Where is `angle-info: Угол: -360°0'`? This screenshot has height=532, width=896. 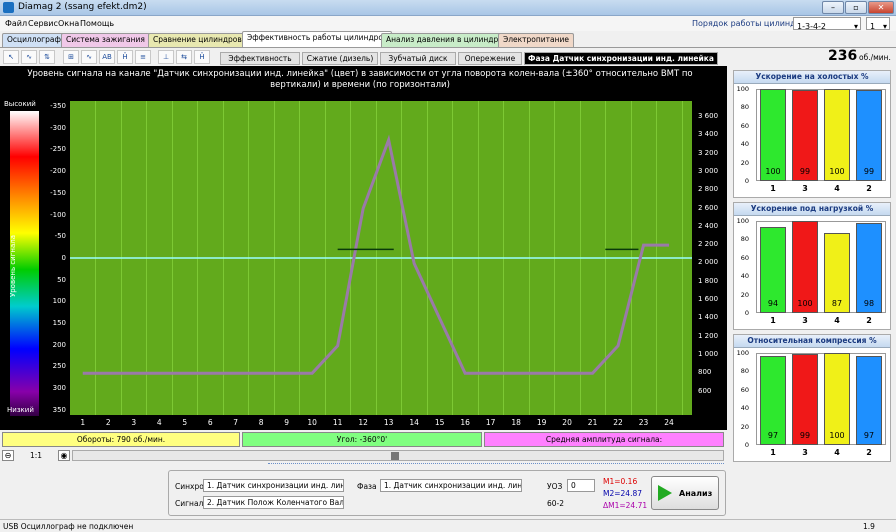
angle-info: Угол: -360°0' is located at coordinates (362, 439).